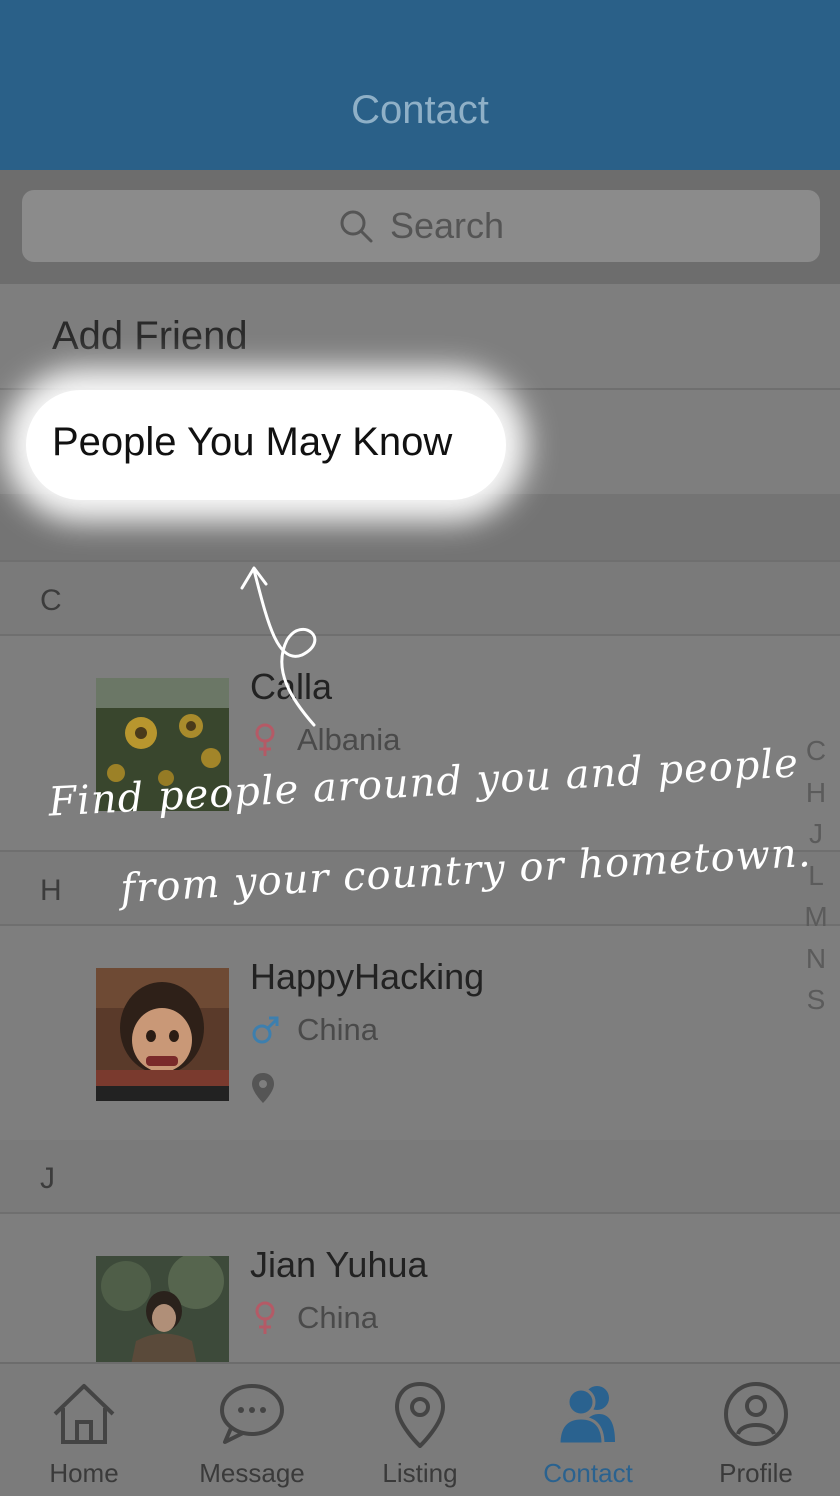 Image resolution: width=840 pixels, height=1496 pixels. What do you see at coordinates (278, 646) in the screenshot?
I see `annotation-arrow-icon` at bounding box center [278, 646].